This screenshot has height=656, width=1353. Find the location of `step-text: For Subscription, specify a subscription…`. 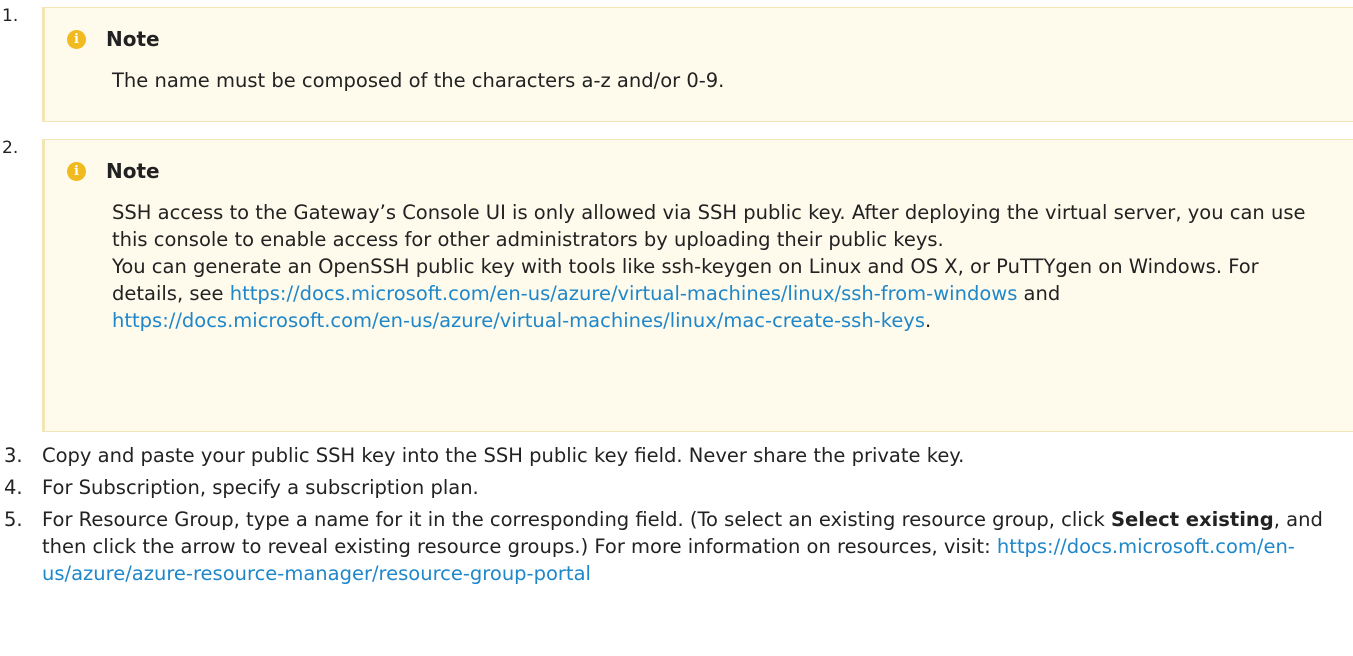

step-text: For Subscription, specify a subscription… is located at coordinates (260, 487).